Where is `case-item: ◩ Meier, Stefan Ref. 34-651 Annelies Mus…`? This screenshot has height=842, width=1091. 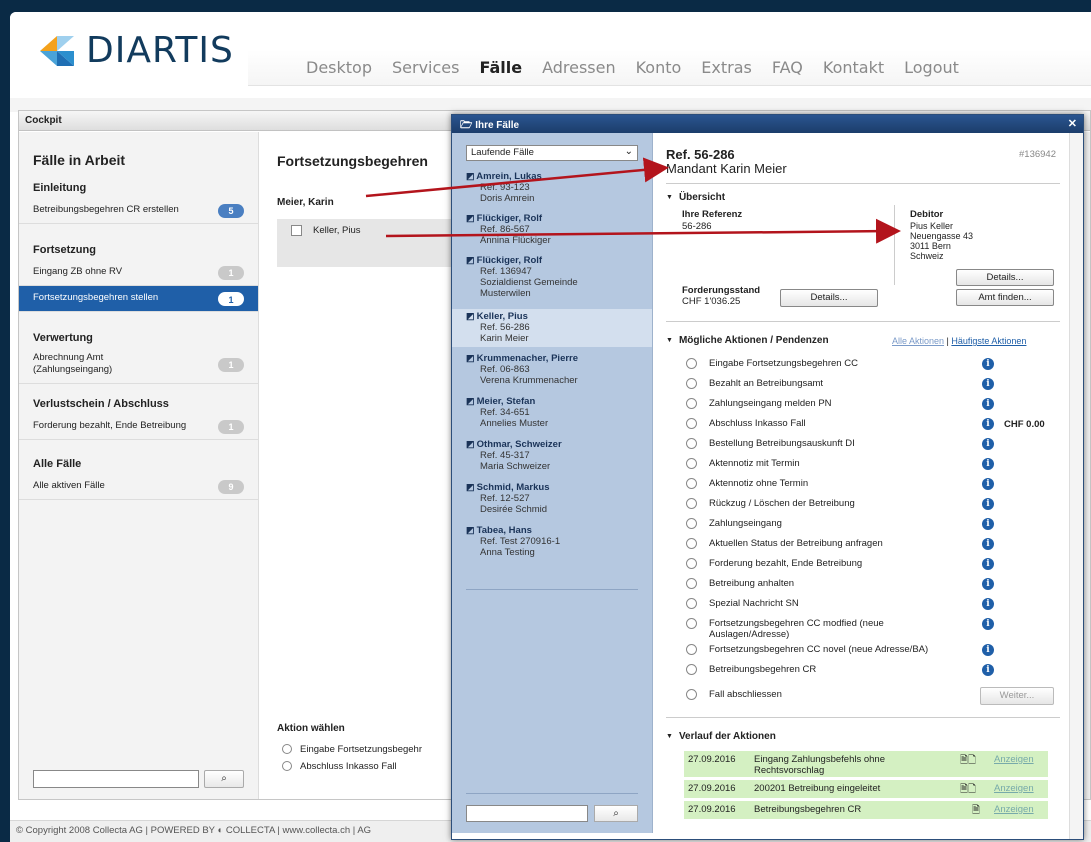 case-item: ◩ Meier, Stefan Ref. 34-651 Annelies Mus… is located at coordinates (556, 412).